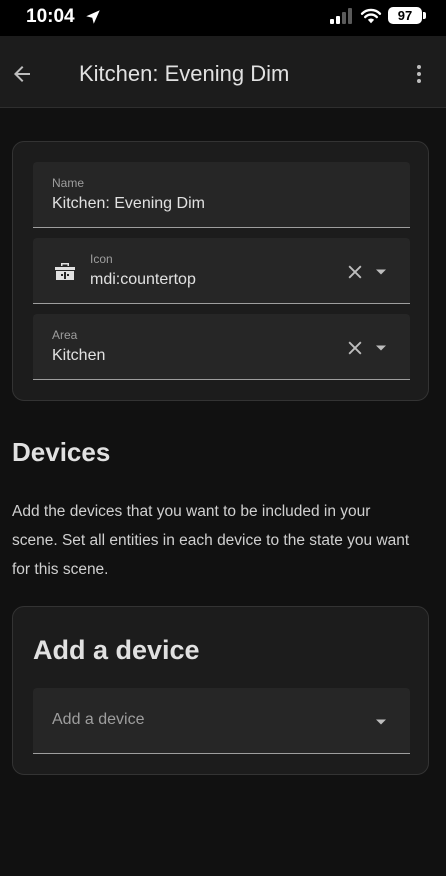 The image size is (446, 876). I want to click on name-field: Name Kitchen: Evening Dim, so click(221, 195).